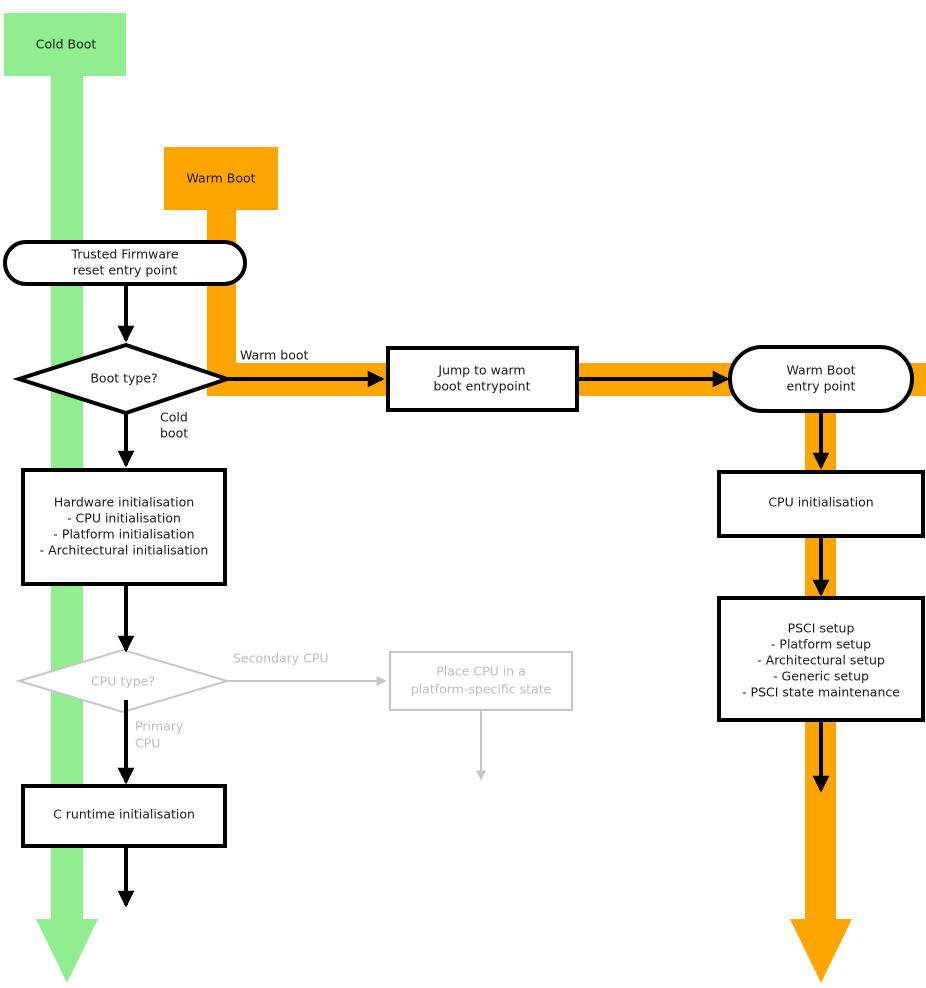  What do you see at coordinates (174, 417) in the screenshot?
I see `edge-label-cold-boot-line1: Cold` at bounding box center [174, 417].